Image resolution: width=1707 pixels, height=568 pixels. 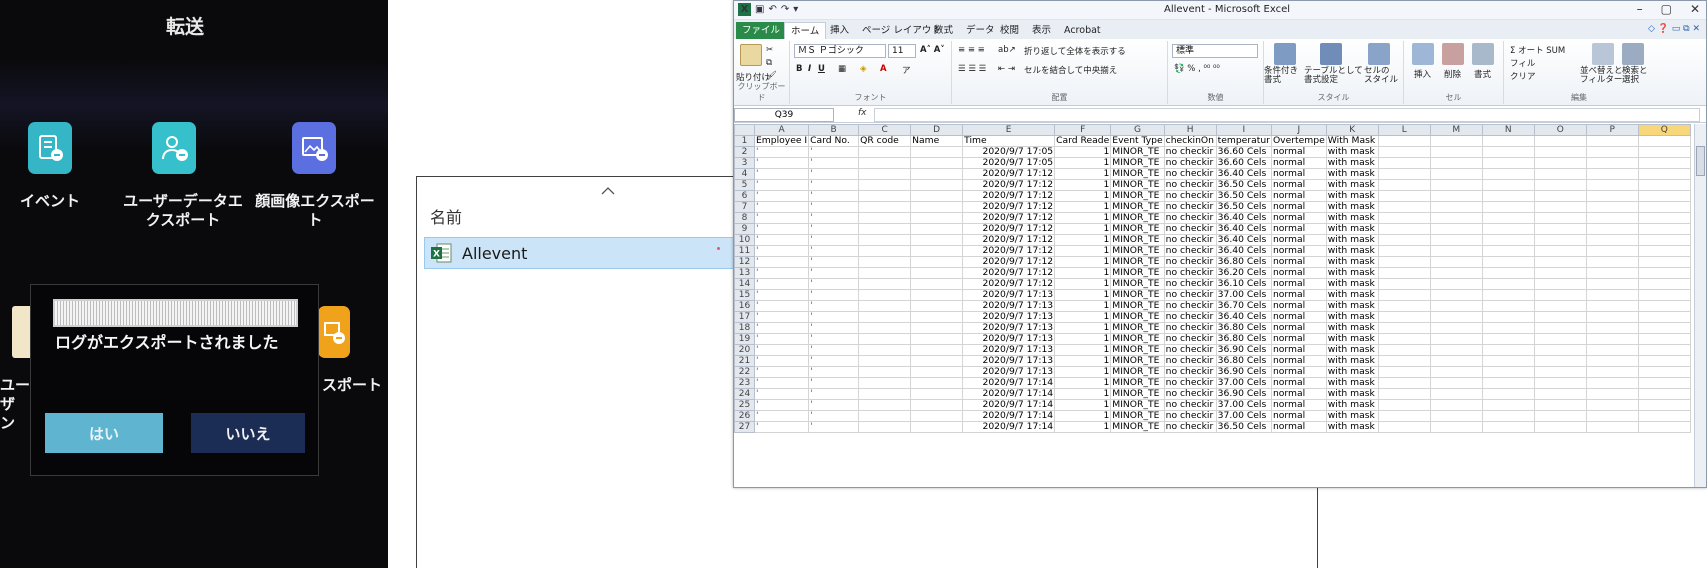 What do you see at coordinates (1243, 317) in the screenshot?
I see `cell: 36.40 Cels` at bounding box center [1243, 317].